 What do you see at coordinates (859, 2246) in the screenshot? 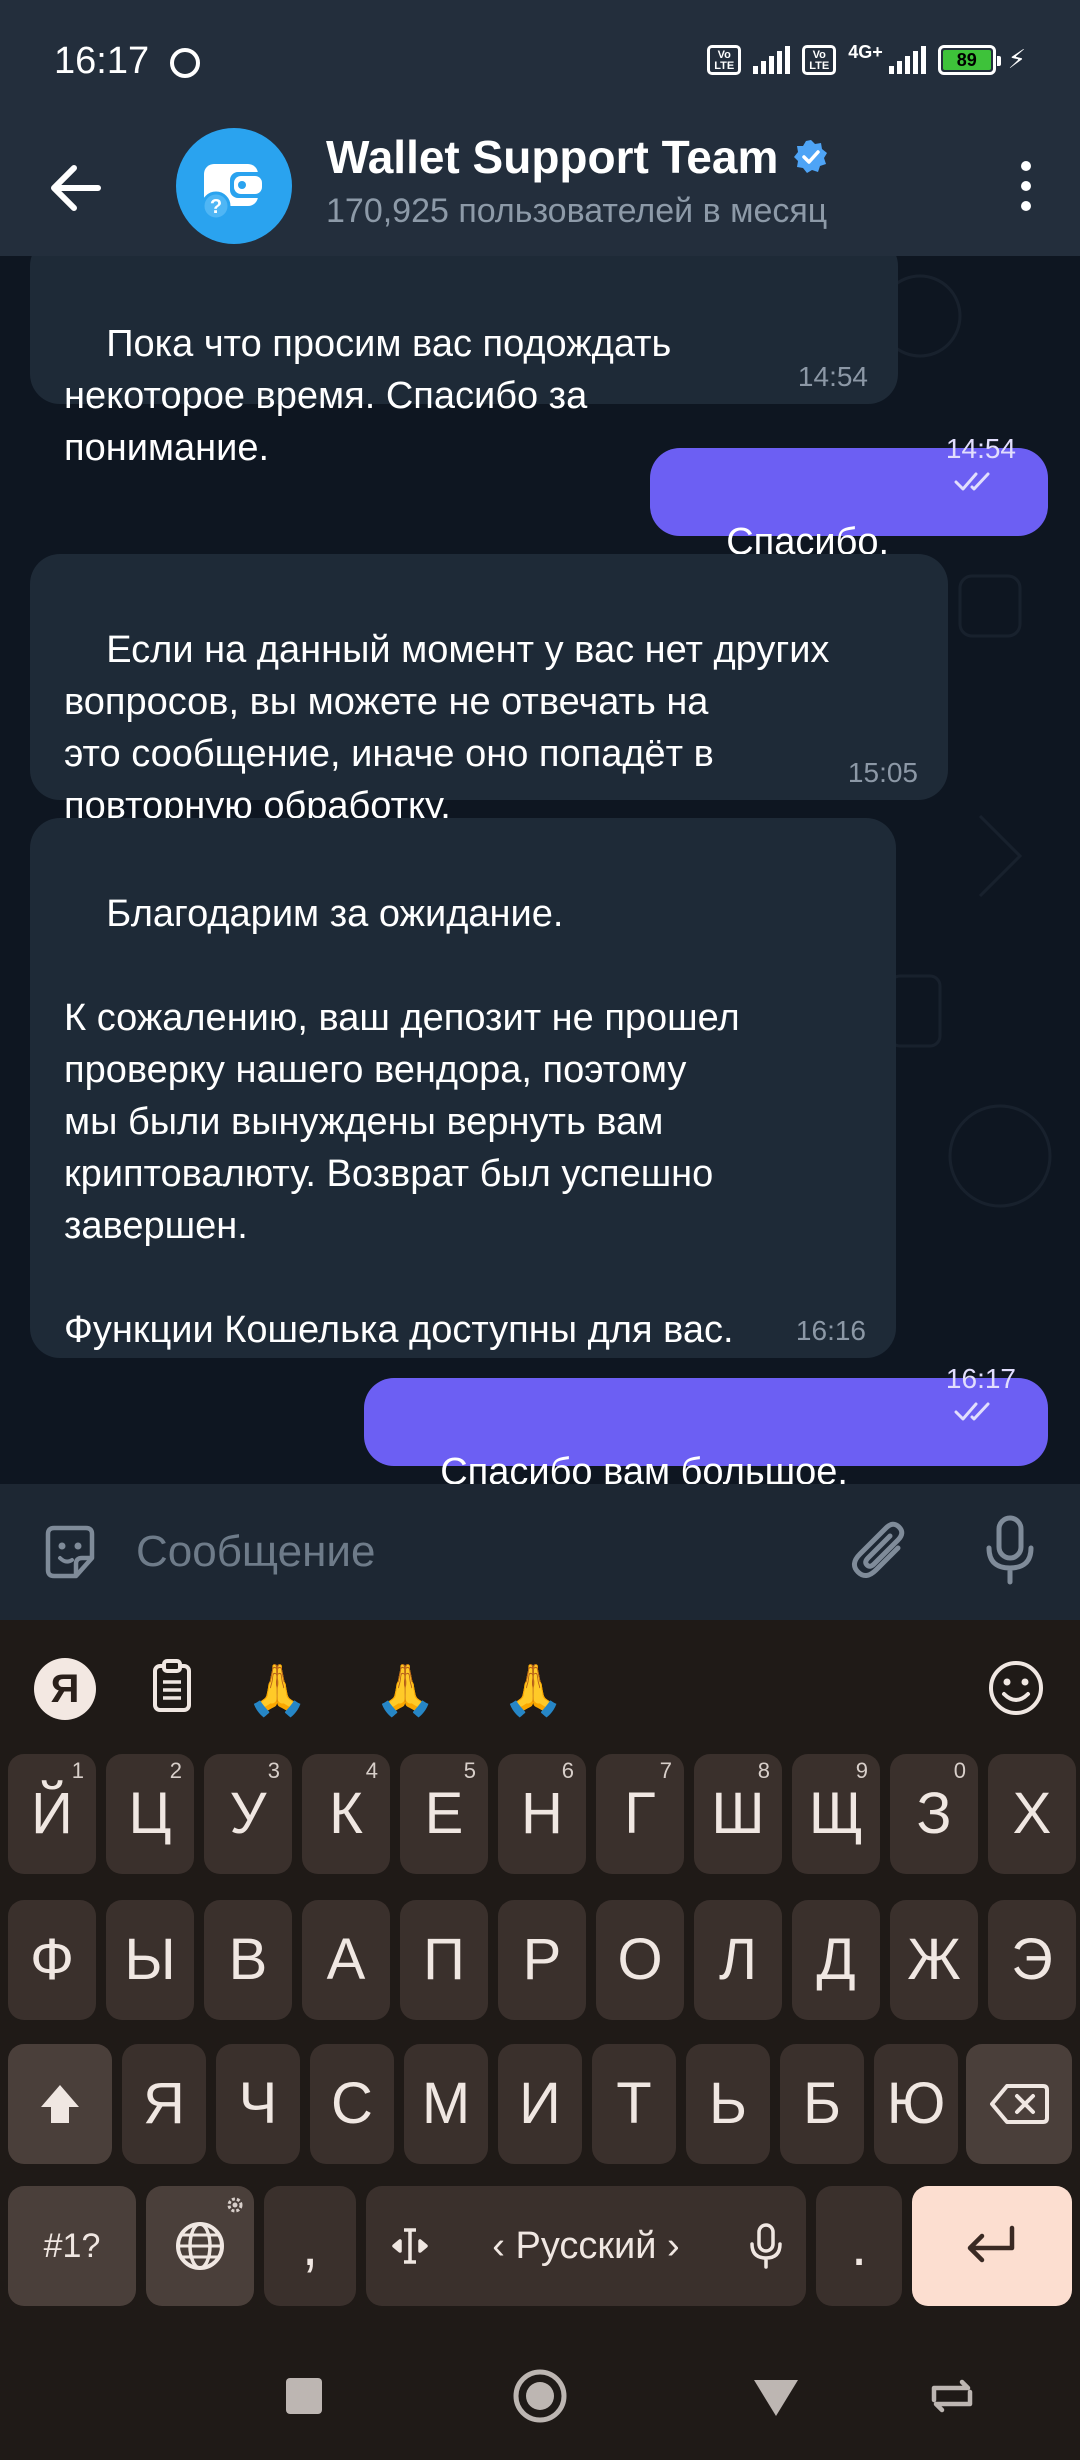
I see `period-key: .` at bounding box center [859, 2246].